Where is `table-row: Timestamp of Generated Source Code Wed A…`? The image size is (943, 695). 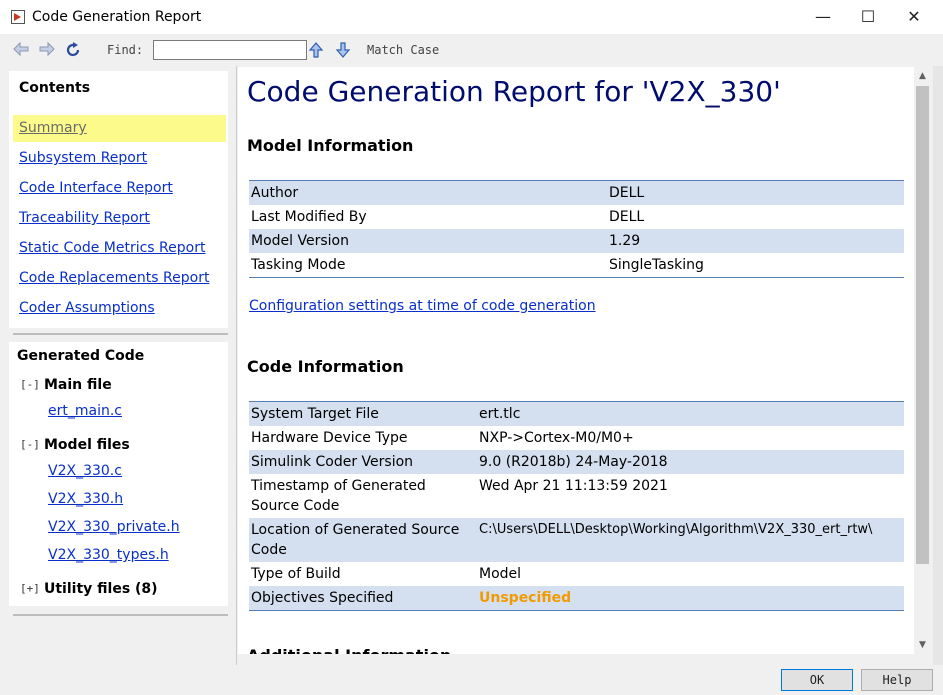 table-row: Timestamp of Generated Source Code Wed A… is located at coordinates (576, 496).